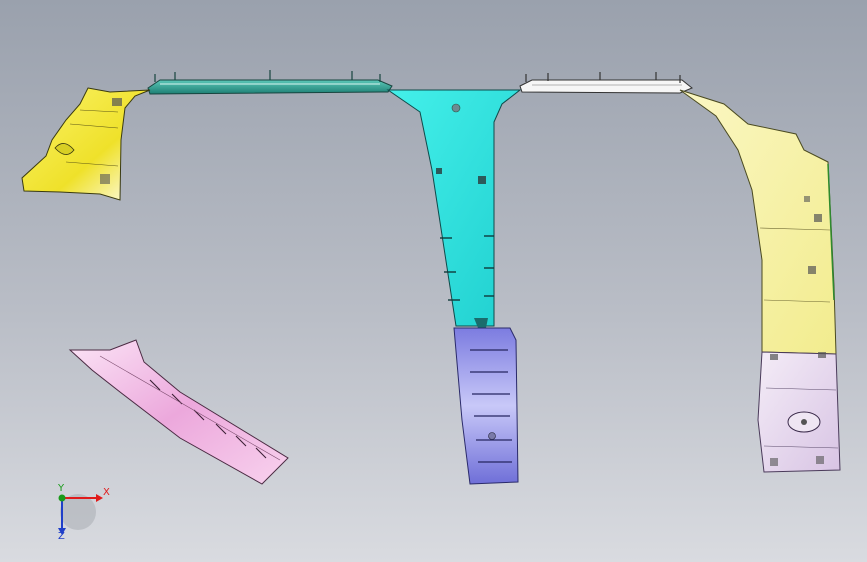 The image size is (867, 562). I want to click on roof-rail-front, so click(270, 82).